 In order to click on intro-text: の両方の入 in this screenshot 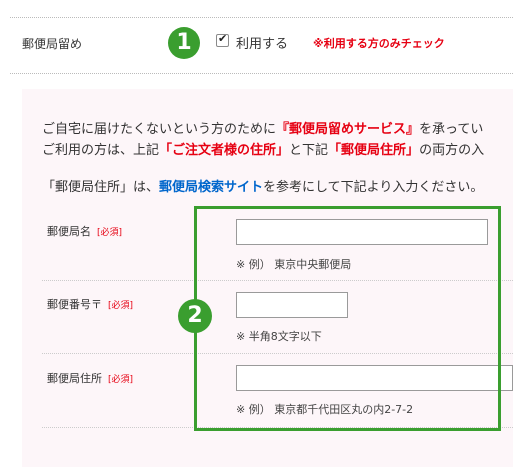, I will do `click(452, 150)`.